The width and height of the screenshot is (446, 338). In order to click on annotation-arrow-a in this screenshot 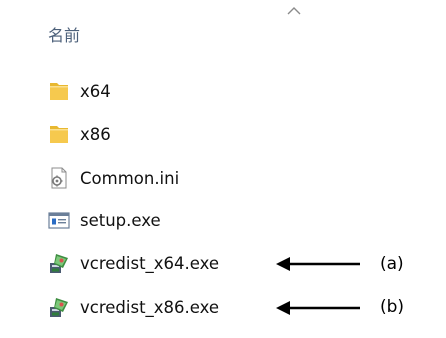, I will do `click(318, 264)`.